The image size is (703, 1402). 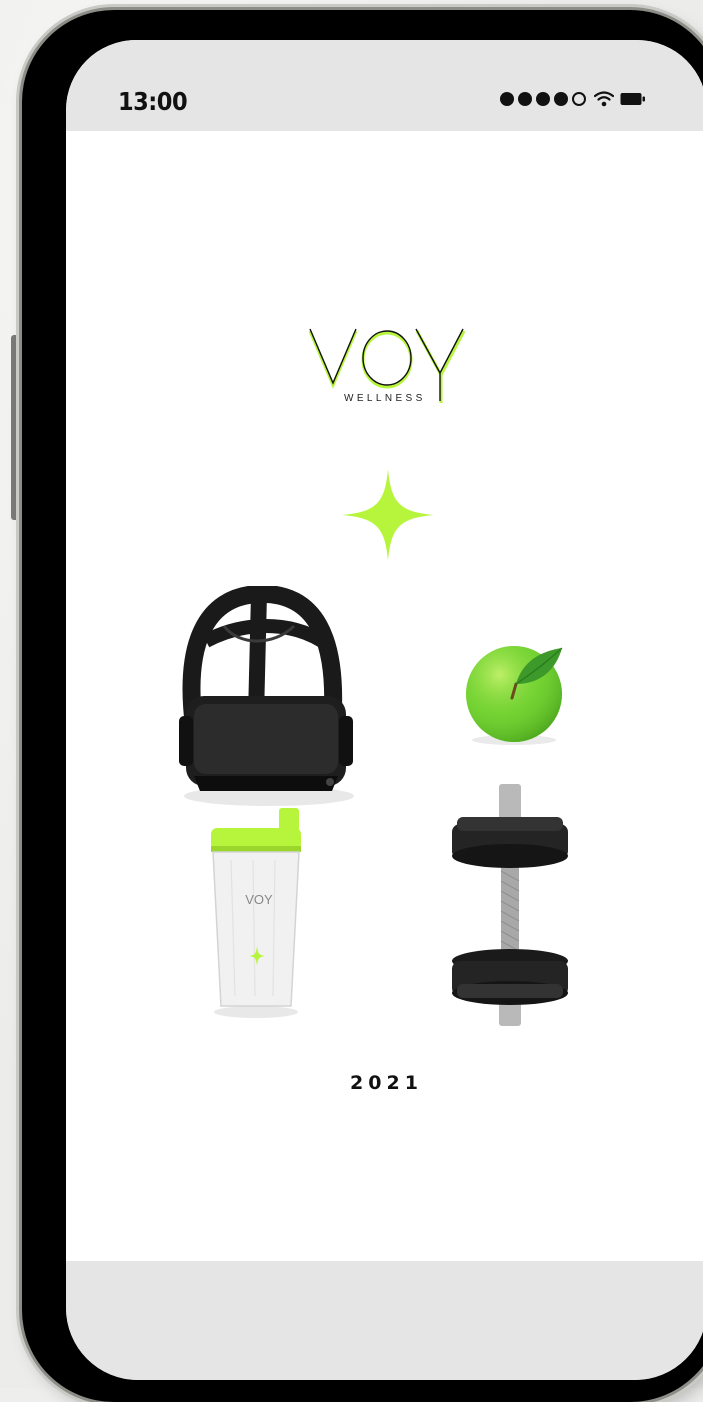 I want to click on year-label: 2021, so click(x=386, y=1083).